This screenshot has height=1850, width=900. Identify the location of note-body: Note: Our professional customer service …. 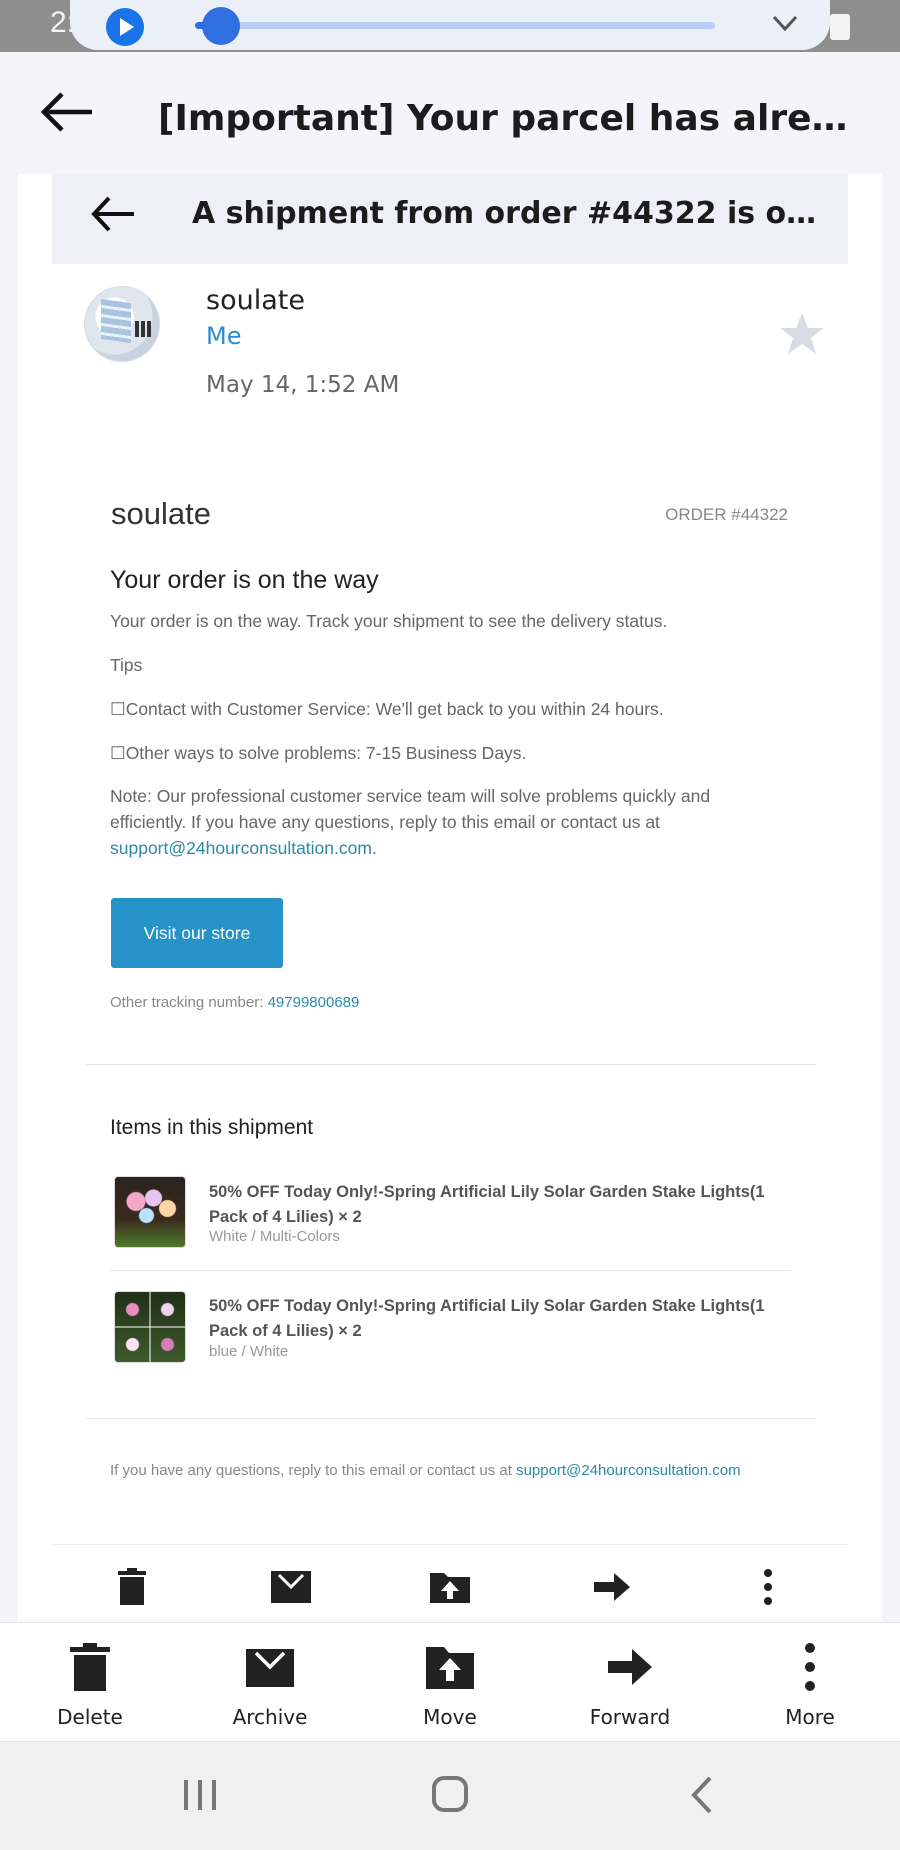
(410, 809).